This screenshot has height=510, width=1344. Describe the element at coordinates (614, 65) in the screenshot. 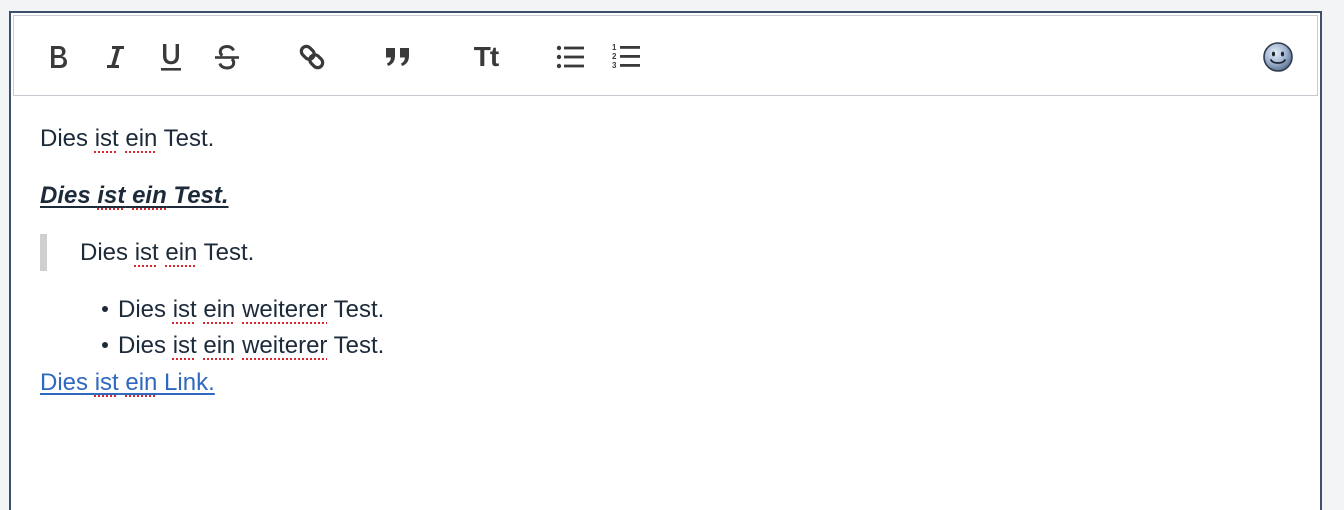

I see `svg-text: 3` at that location.